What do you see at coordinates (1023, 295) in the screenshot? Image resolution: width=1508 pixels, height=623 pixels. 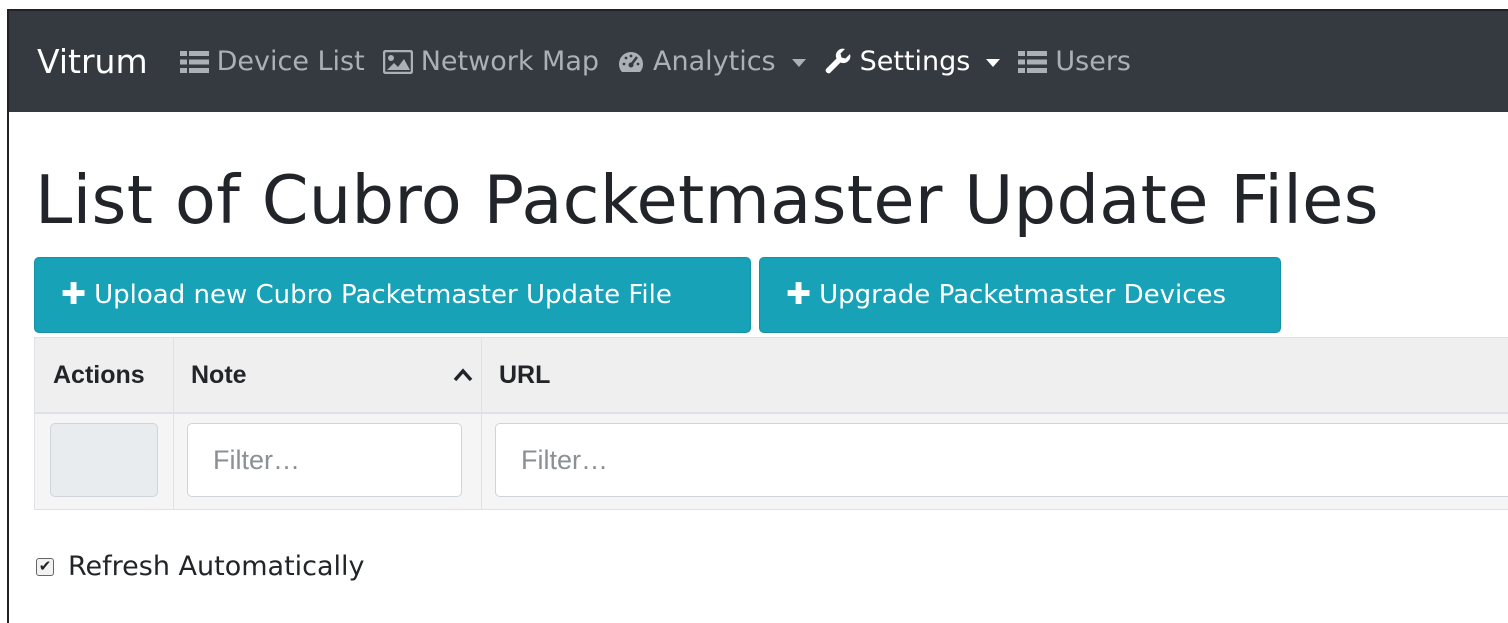 I see `upgrade-button-label: Upgrade Packetmaster Devices` at bounding box center [1023, 295].